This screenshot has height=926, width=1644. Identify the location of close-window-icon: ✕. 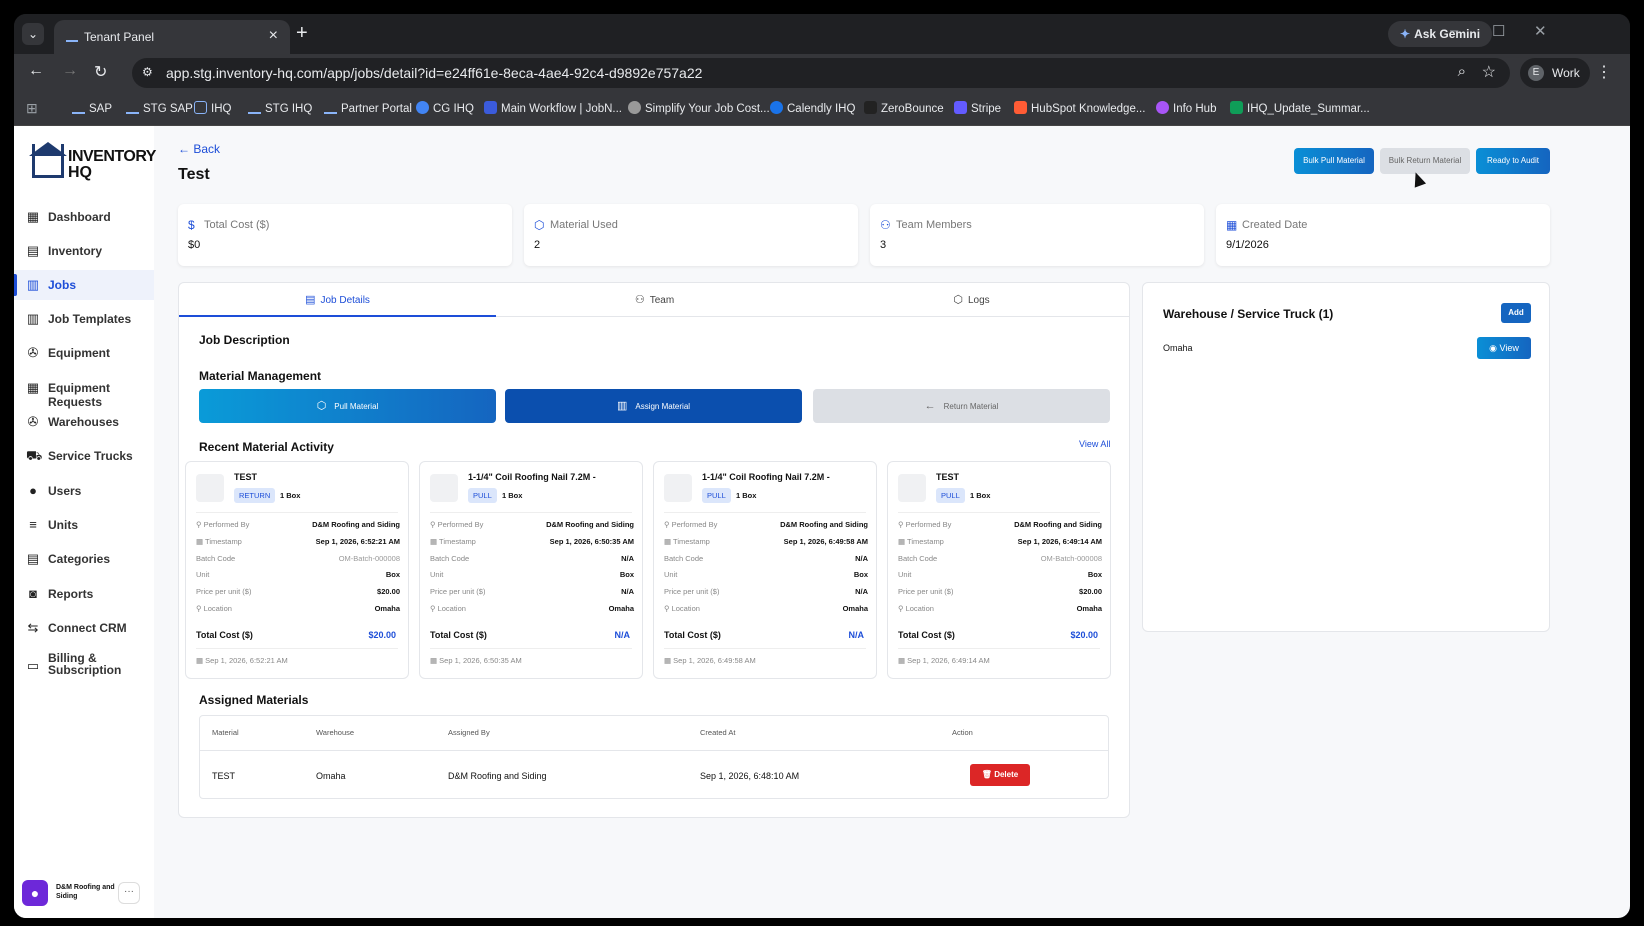
(1540, 31).